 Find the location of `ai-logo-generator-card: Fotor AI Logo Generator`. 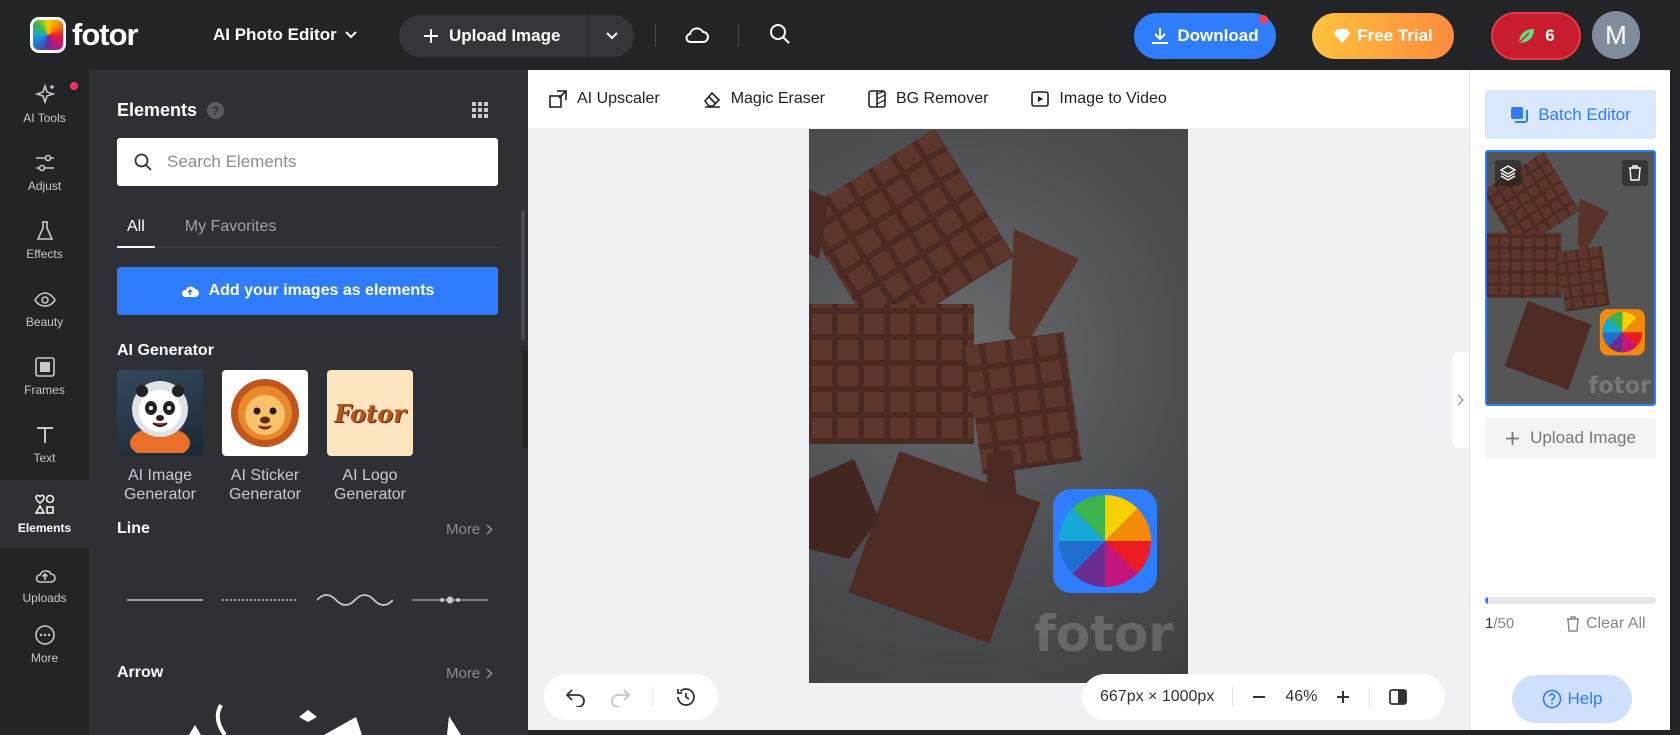

ai-logo-generator-card: Fotor AI Logo Generator is located at coordinates (370, 437).